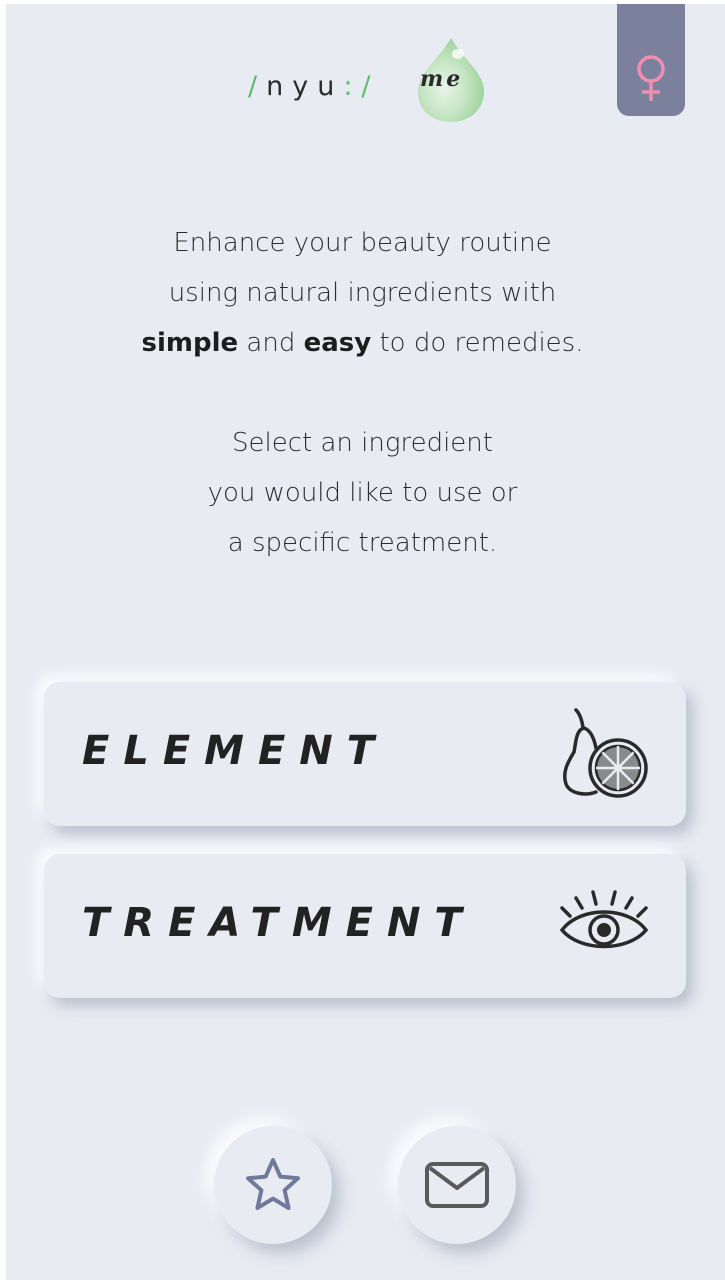 The height and width of the screenshot is (1284, 725). I want to click on logo-colon: :, so click(352, 86).